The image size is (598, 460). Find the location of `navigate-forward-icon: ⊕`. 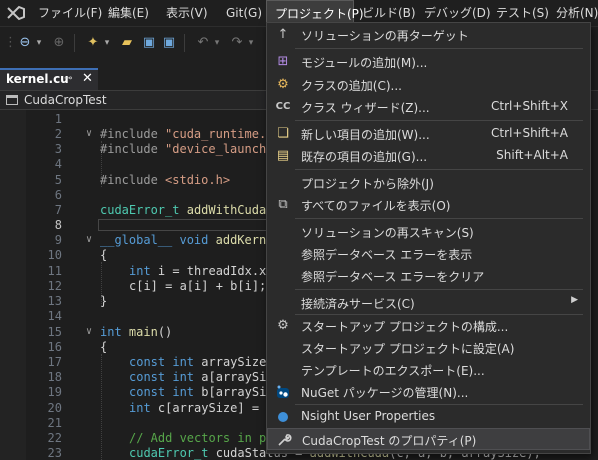

navigate-forward-icon: ⊕ is located at coordinates (59, 43).